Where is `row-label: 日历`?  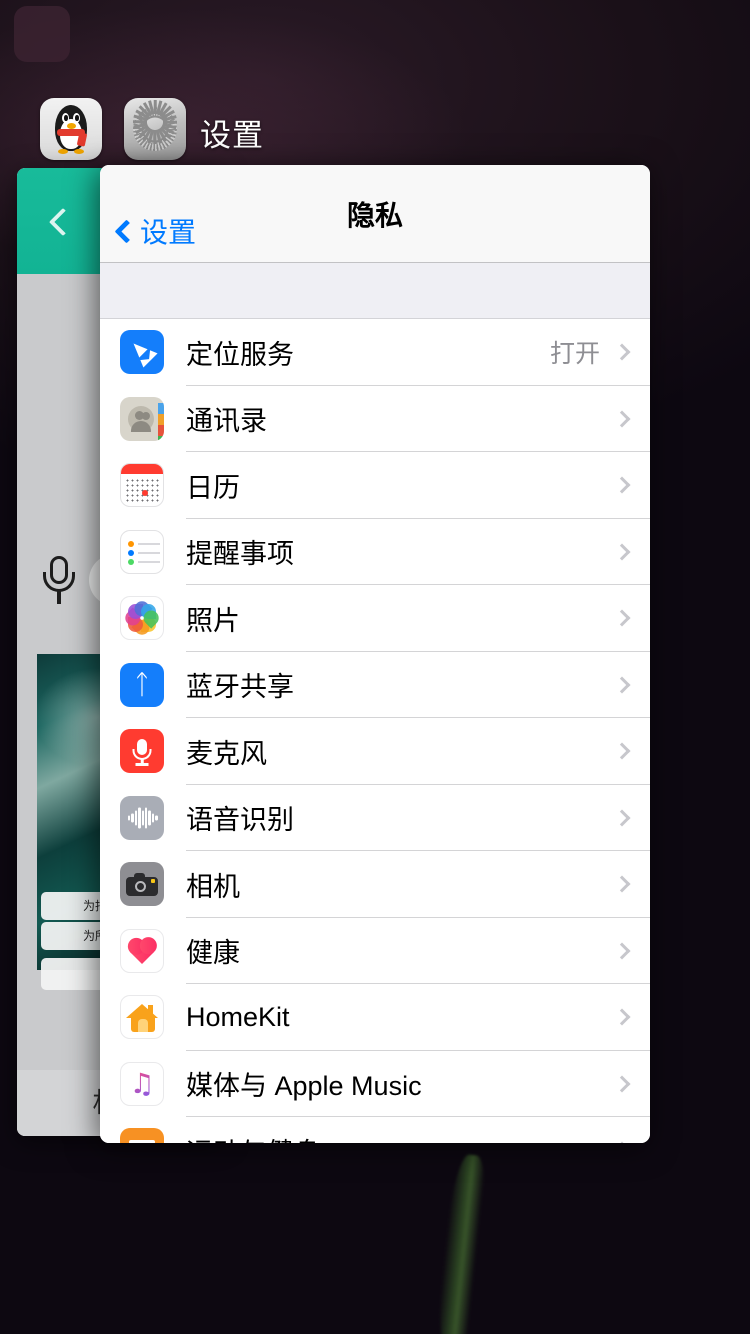
row-label: 日历 is located at coordinates (213, 487).